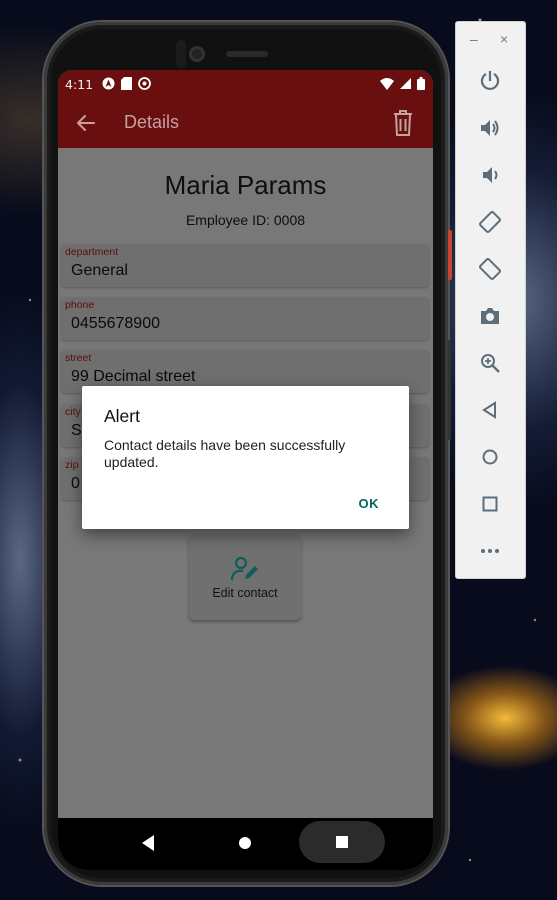 The image size is (557, 900). Describe the element at coordinates (122, 416) in the screenshot. I see `dialog-title: Alert` at that location.